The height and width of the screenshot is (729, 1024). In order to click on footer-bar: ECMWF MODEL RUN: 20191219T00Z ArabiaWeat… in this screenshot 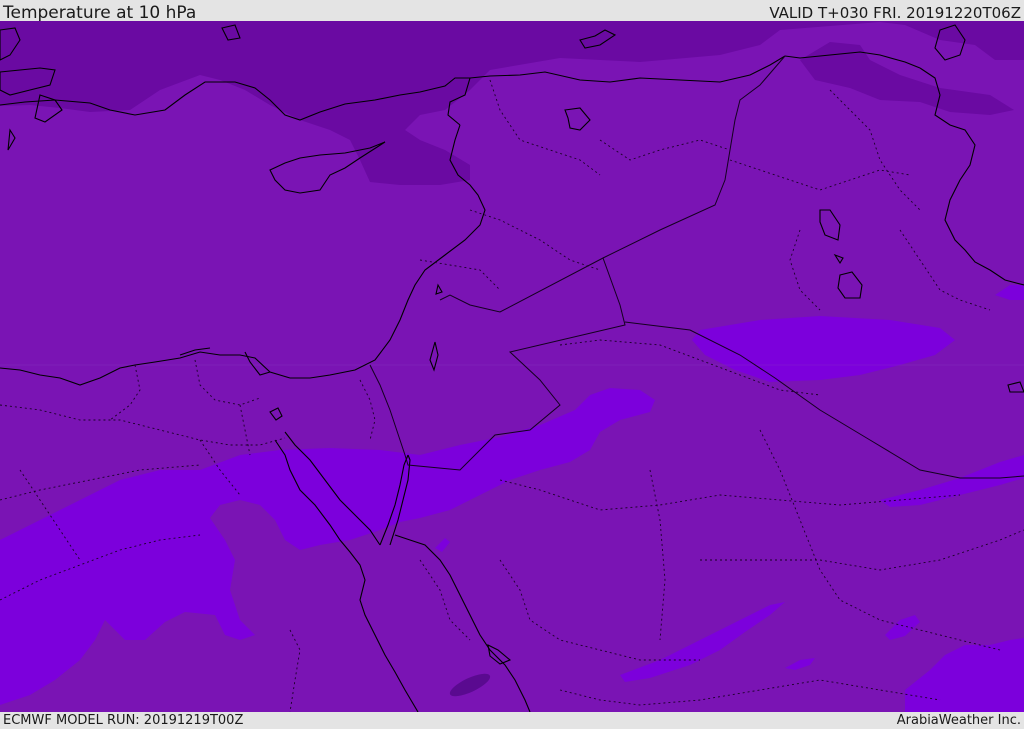, I will do `click(512, 720)`.